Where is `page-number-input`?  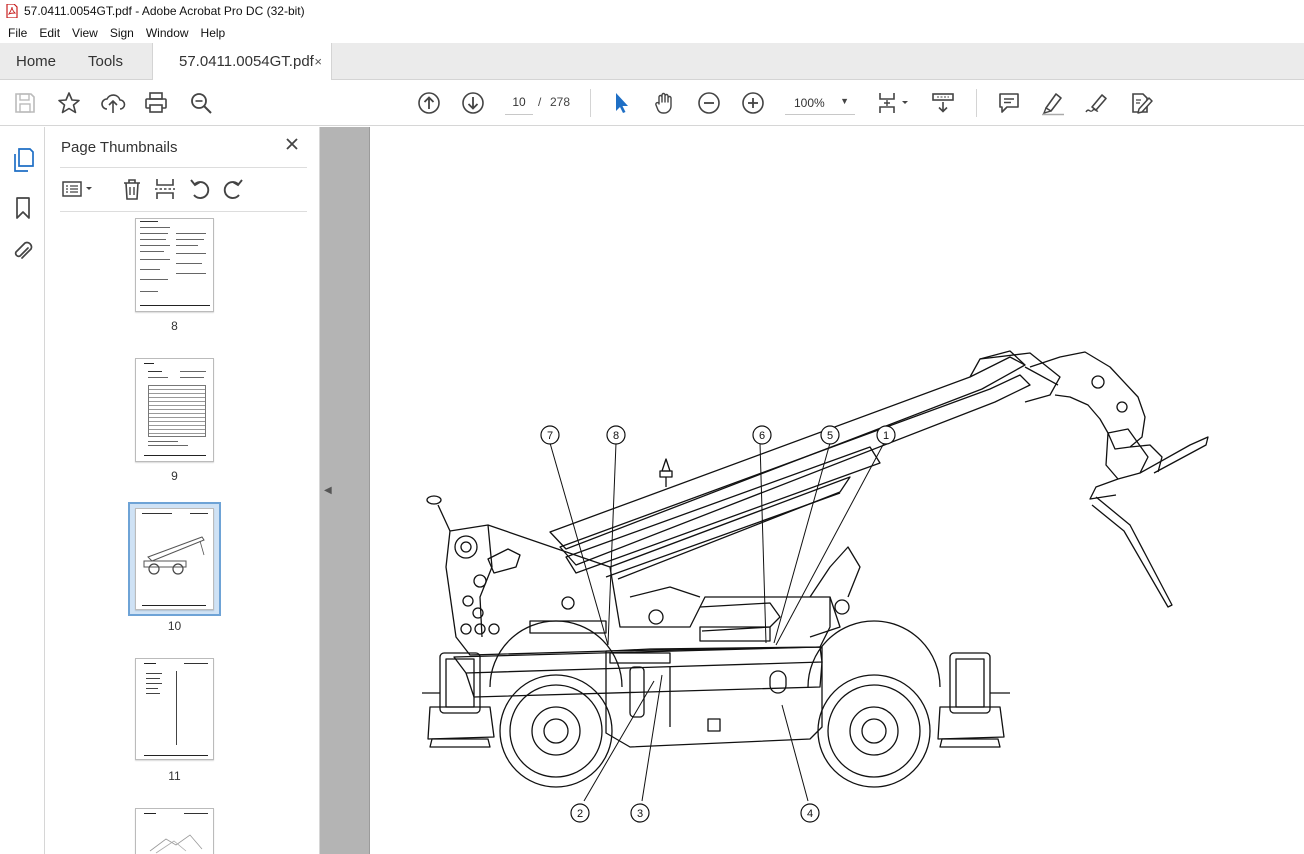
page-number-input is located at coordinates (519, 102).